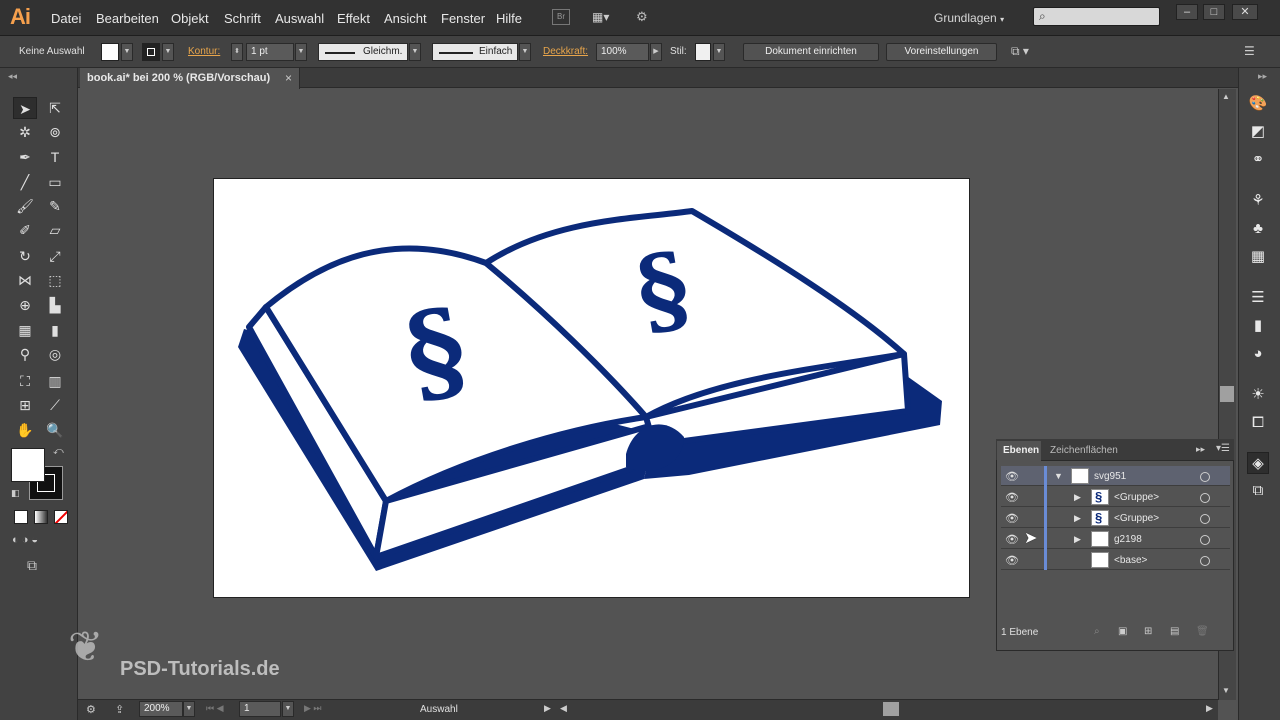 This screenshot has width=1280, height=720. What do you see at coordinates (509, 18) in the screenshot?
I see `menu-hilfe: Hilfe` at bounding box center [509, 18].